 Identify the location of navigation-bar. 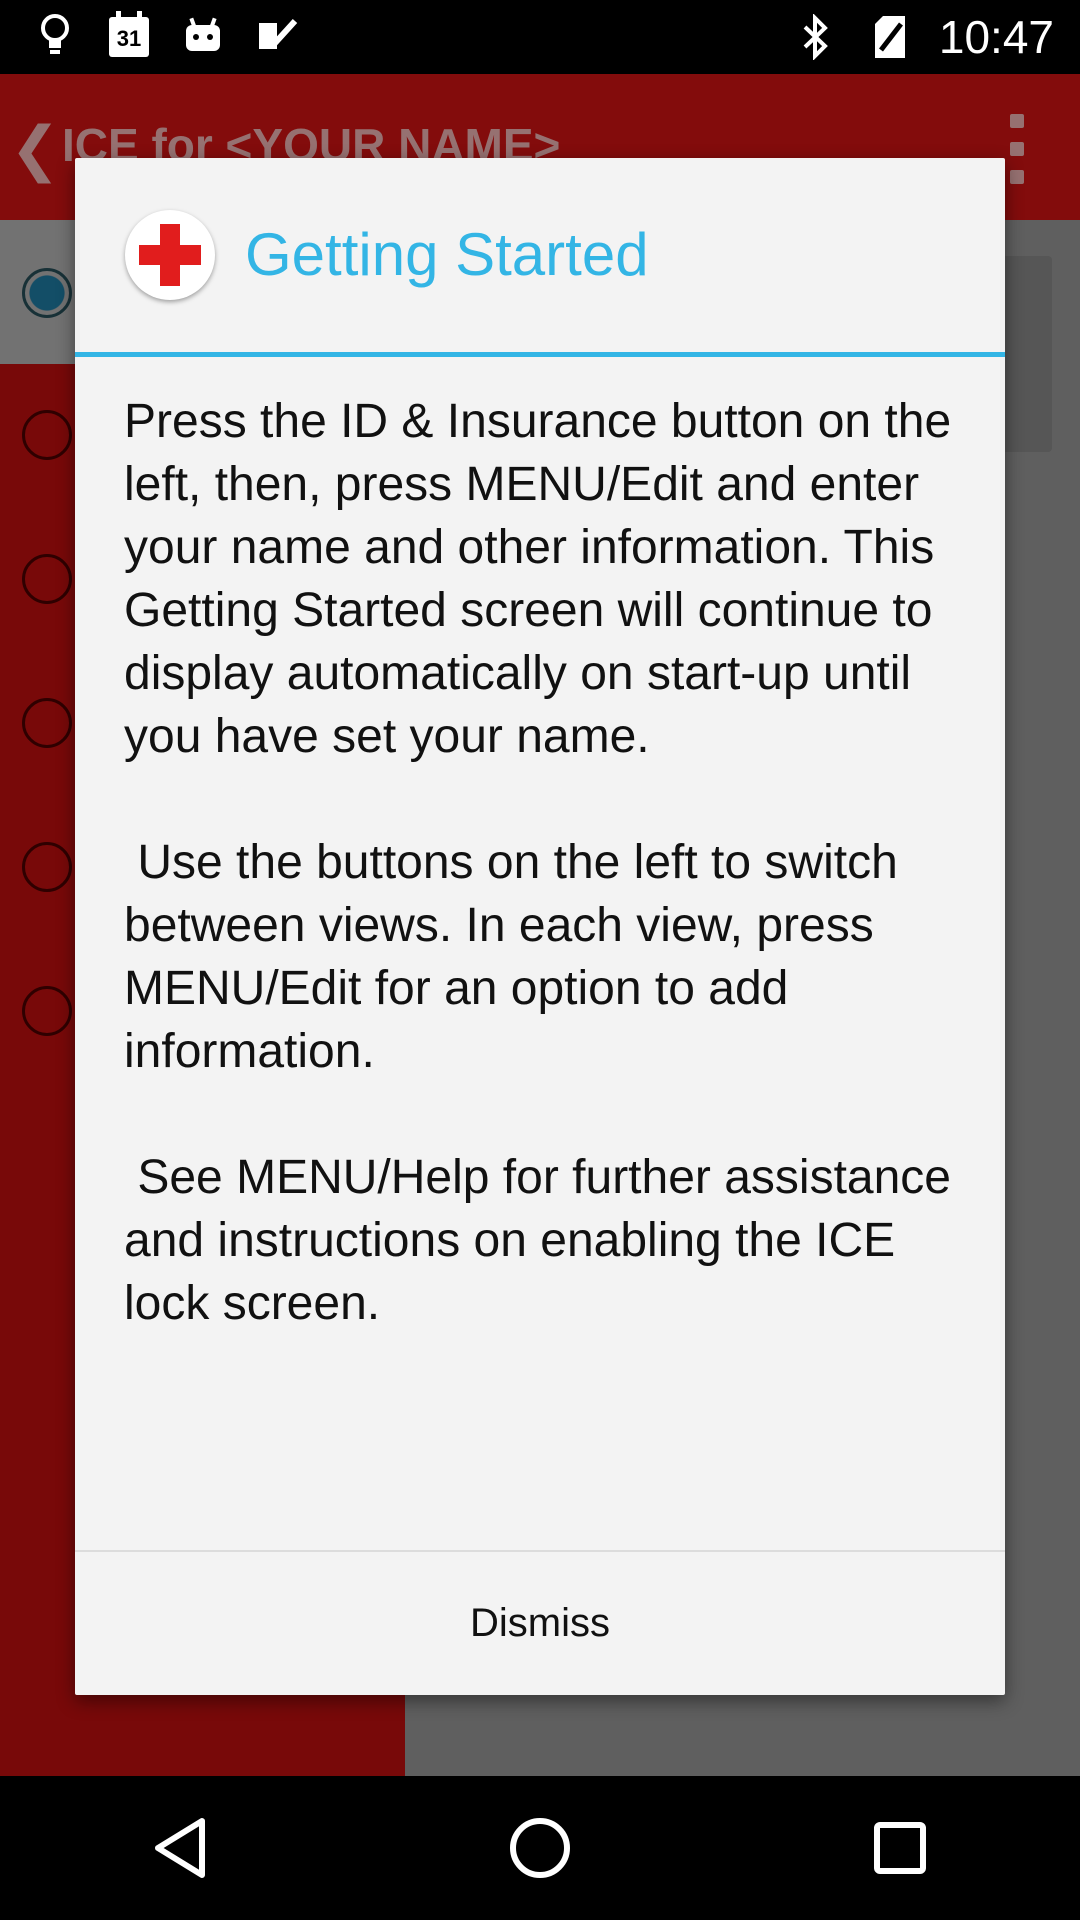
(540, 1848).